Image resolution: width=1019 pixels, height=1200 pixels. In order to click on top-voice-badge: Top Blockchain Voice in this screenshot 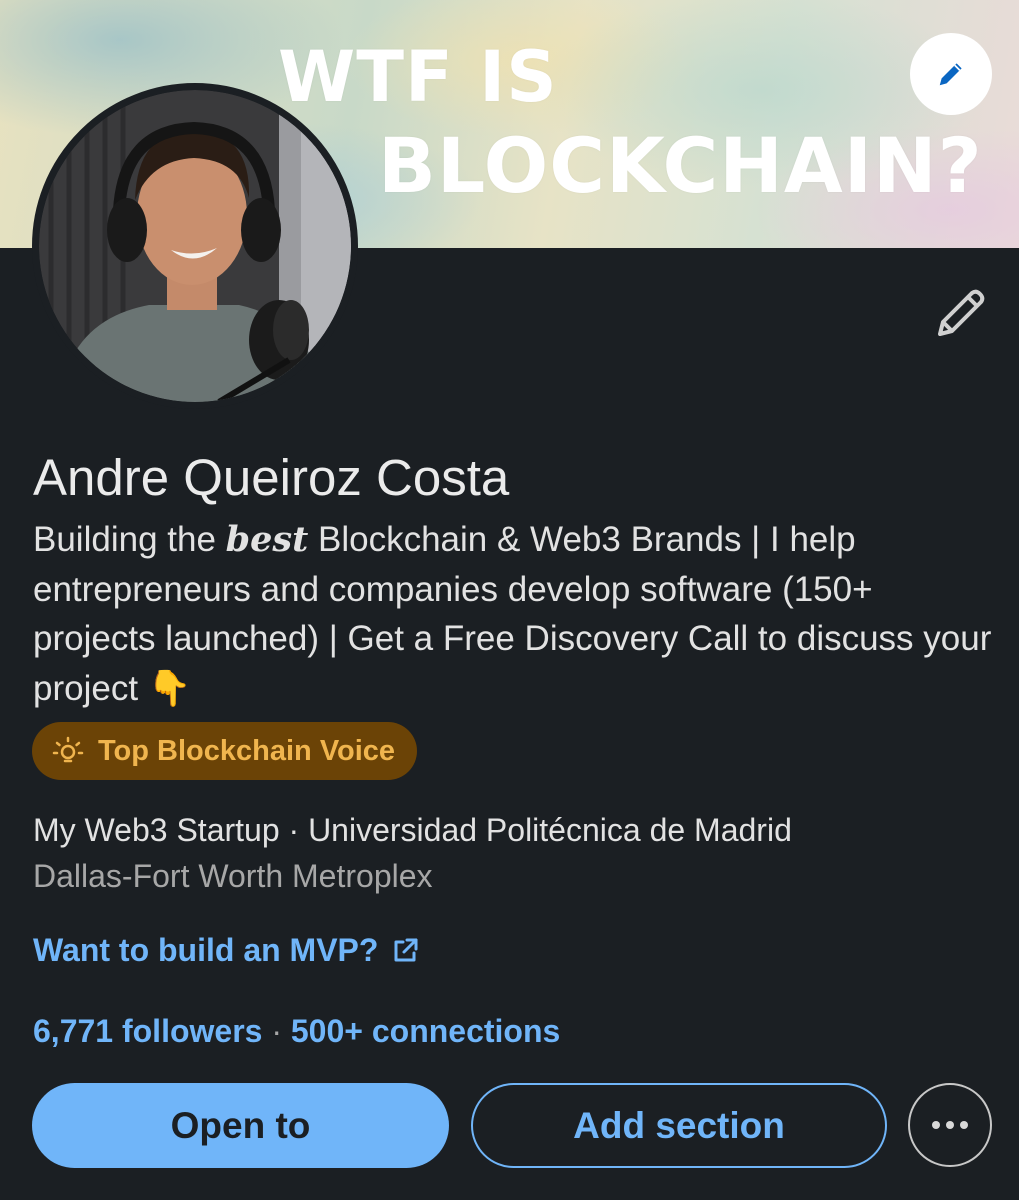, I will do `click(225, 751)`.